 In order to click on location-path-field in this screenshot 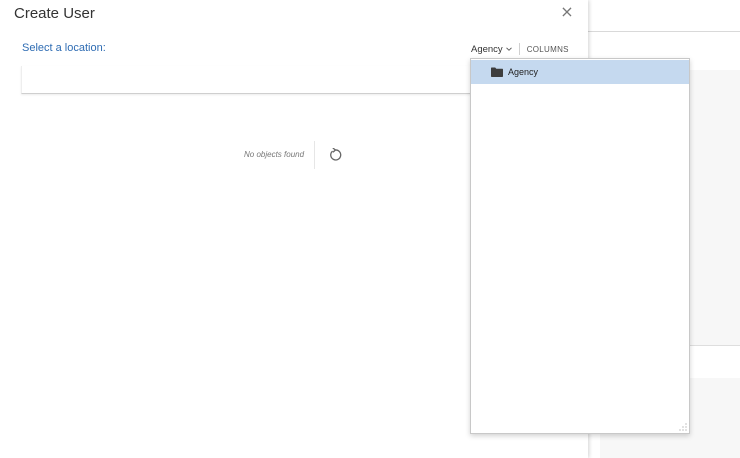, I will do `click(247, 80)`.